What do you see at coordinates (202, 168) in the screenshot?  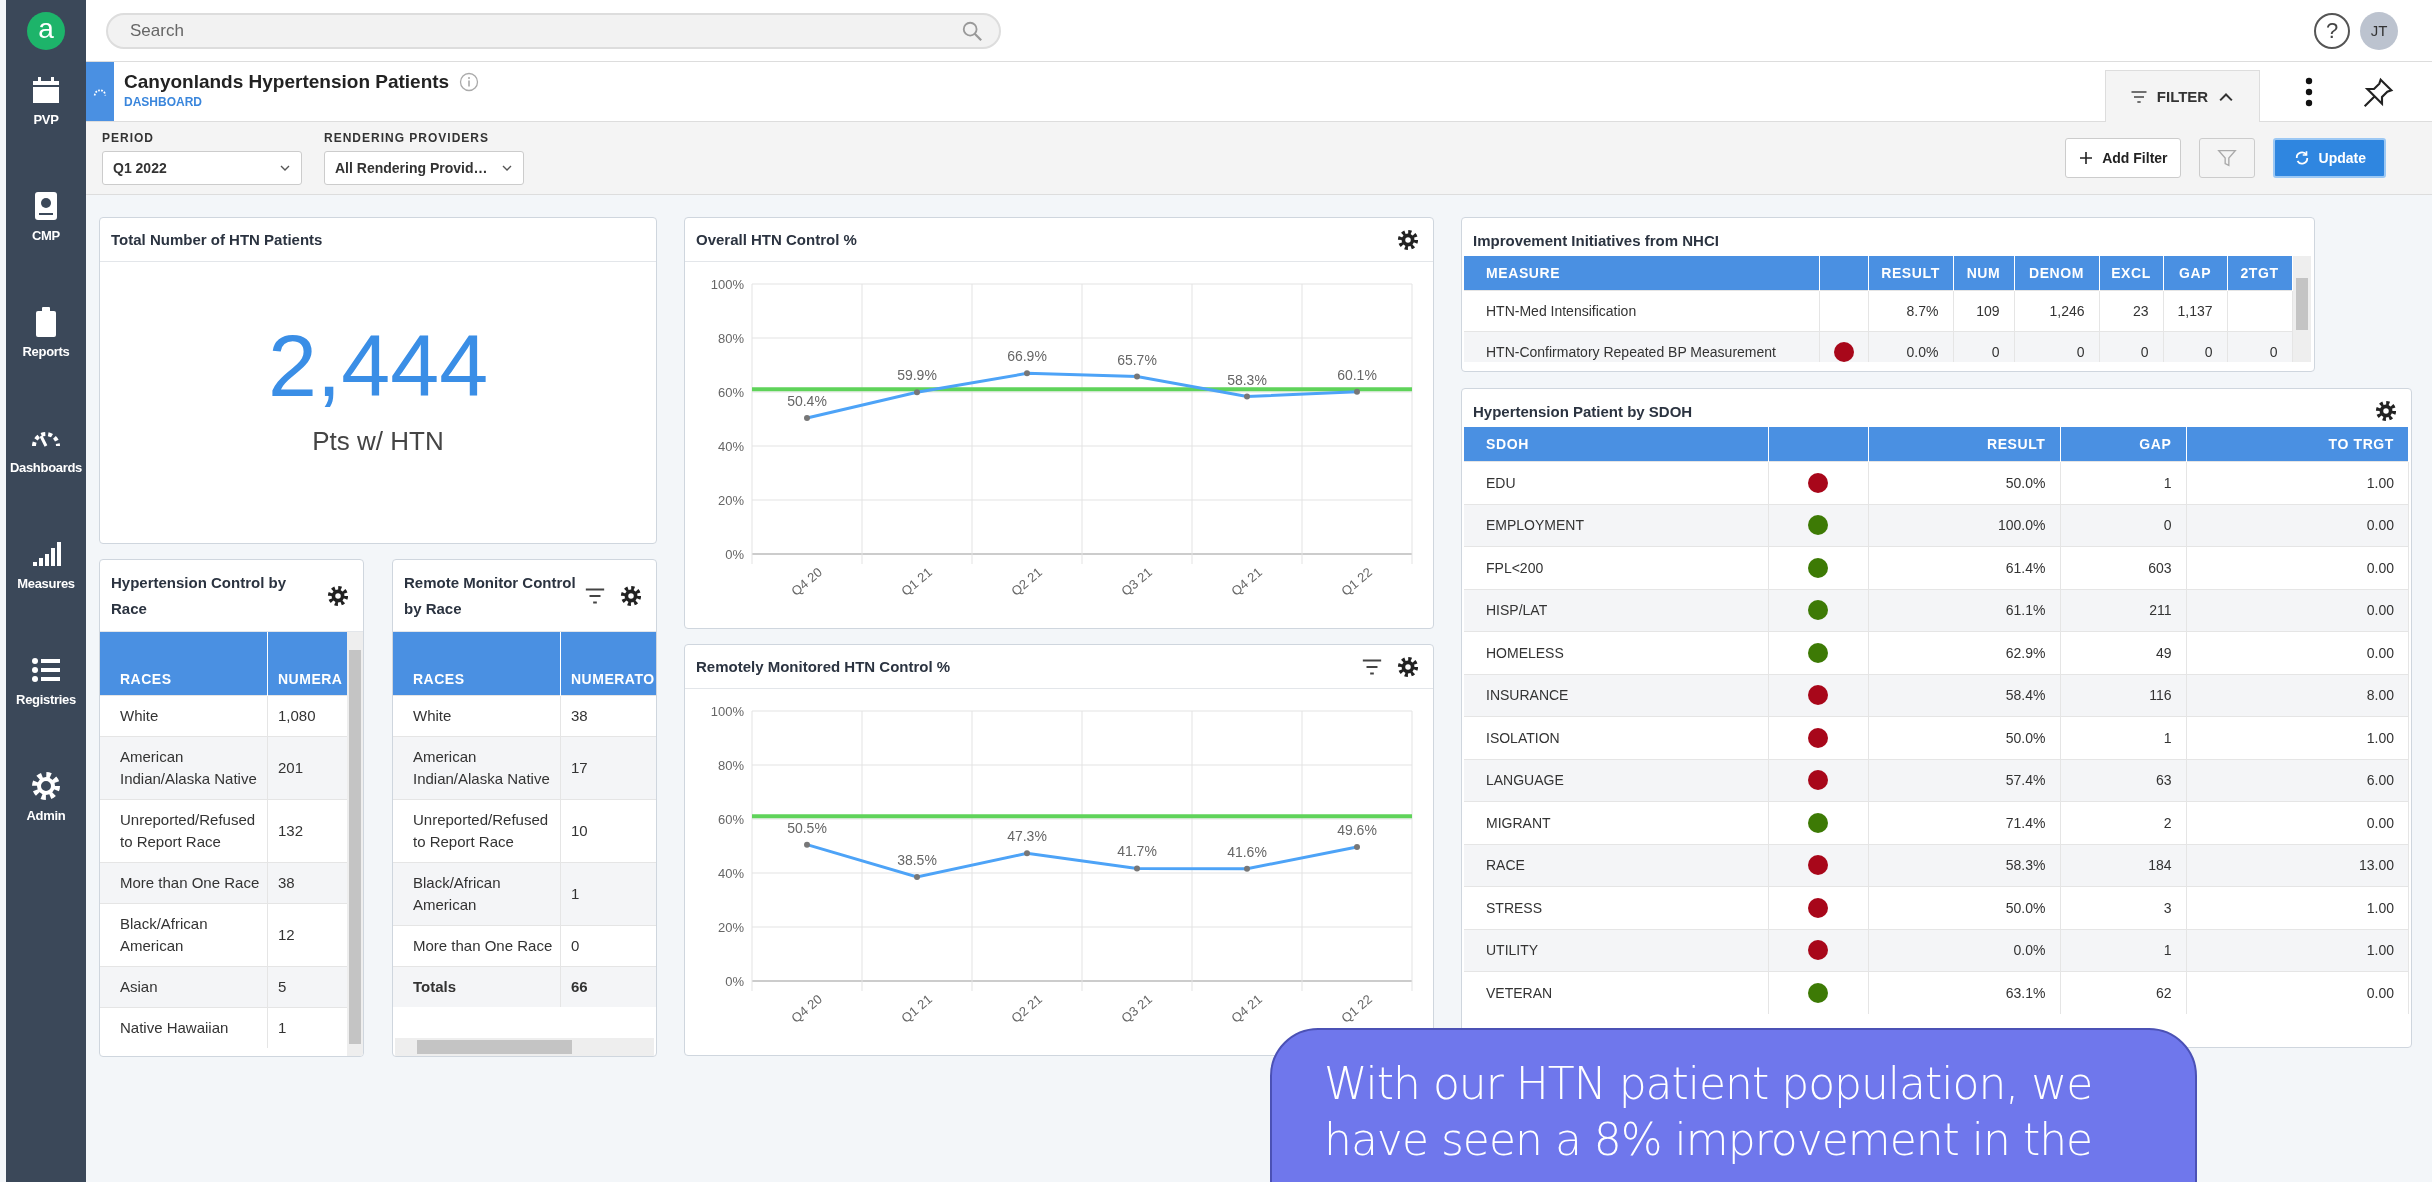 I see `dropdown: Q1 2022` at bounding box center [202, 168].